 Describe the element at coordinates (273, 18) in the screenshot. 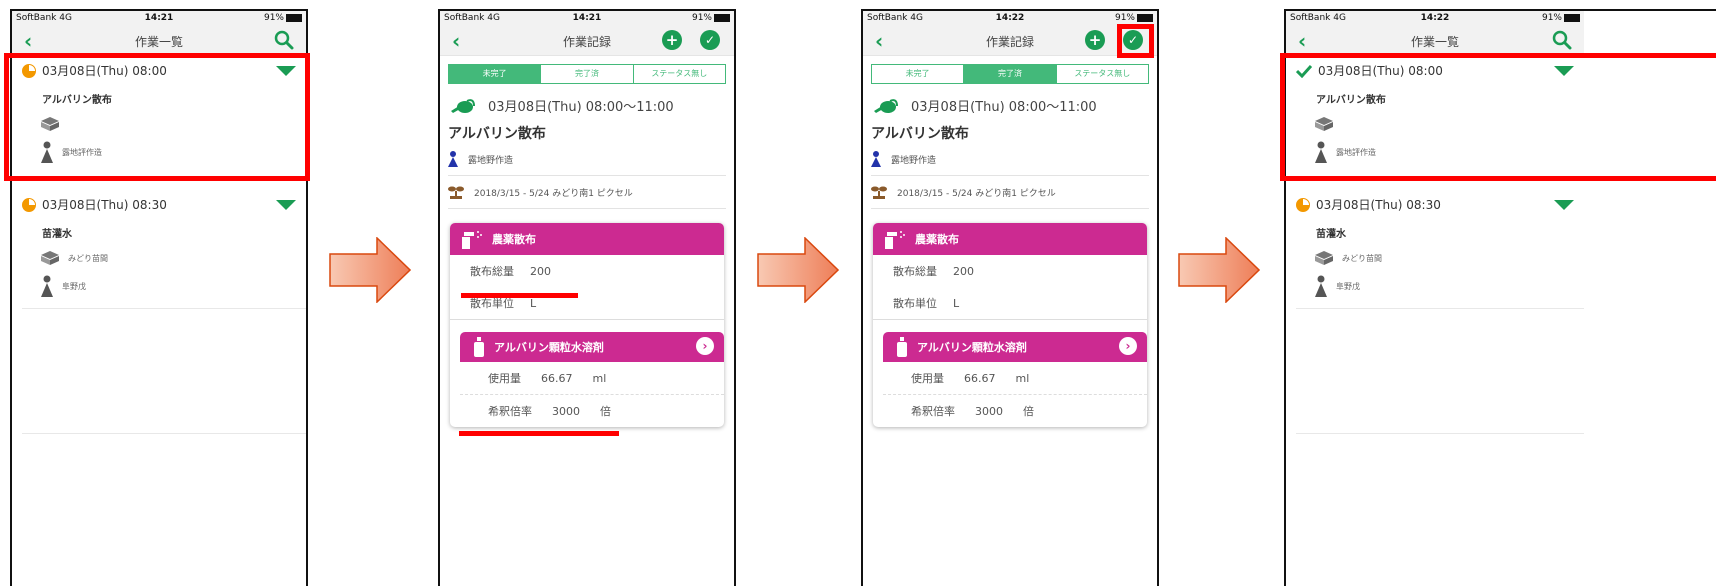

I see `battery-percent: 91%` at that location.